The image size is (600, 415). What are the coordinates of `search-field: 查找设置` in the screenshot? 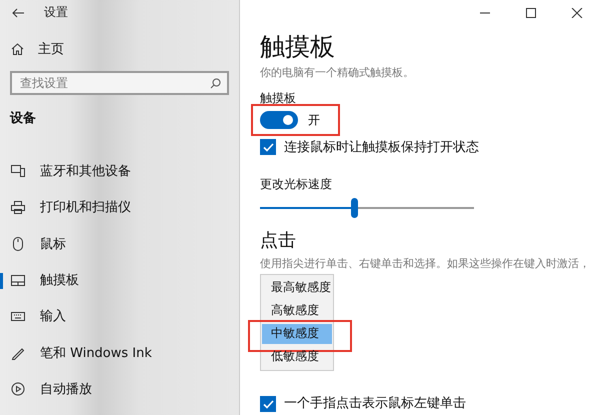 It's located at (119, 83).